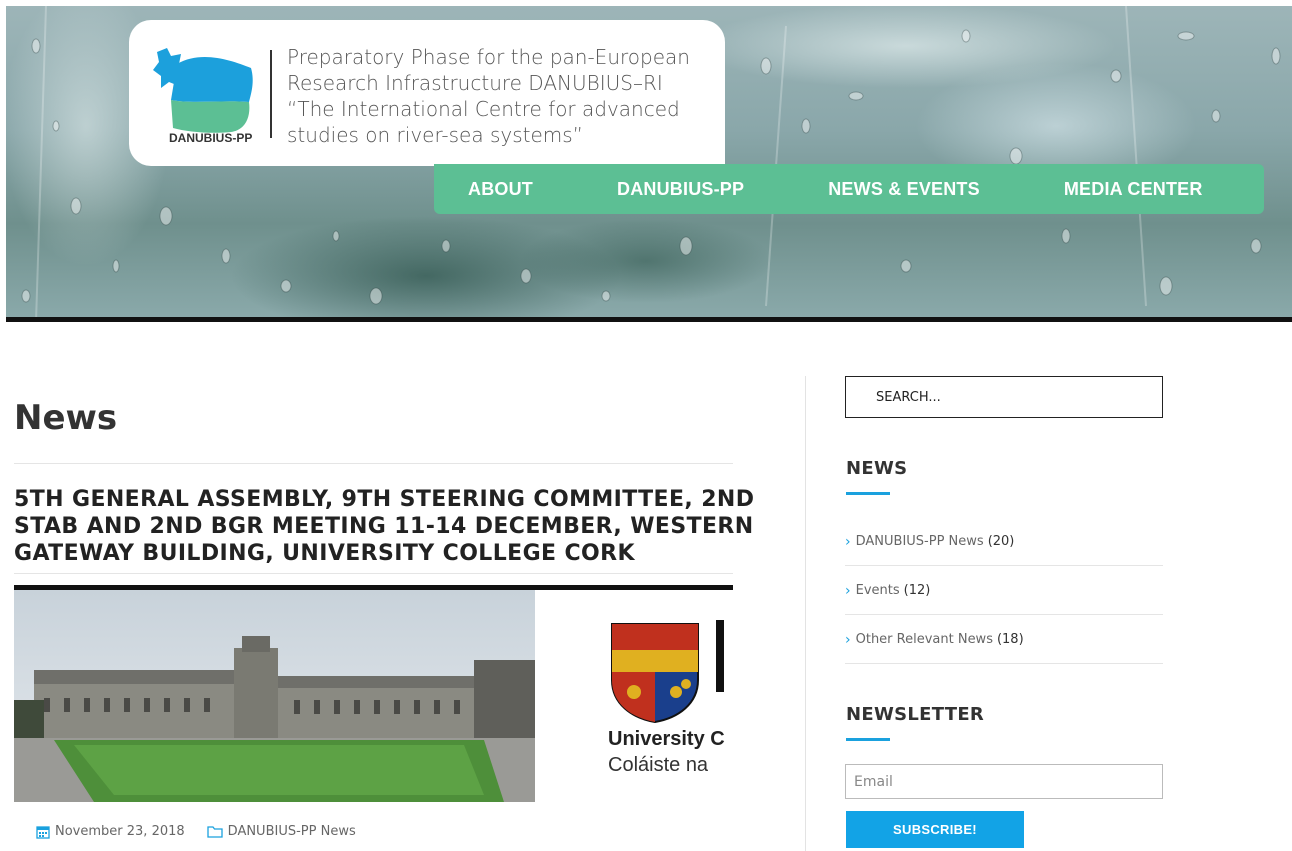  What do you see at coordinates (655, 673) in the screenshot?
I see `ucc-crest-icon` at bounding box center [655, 673].